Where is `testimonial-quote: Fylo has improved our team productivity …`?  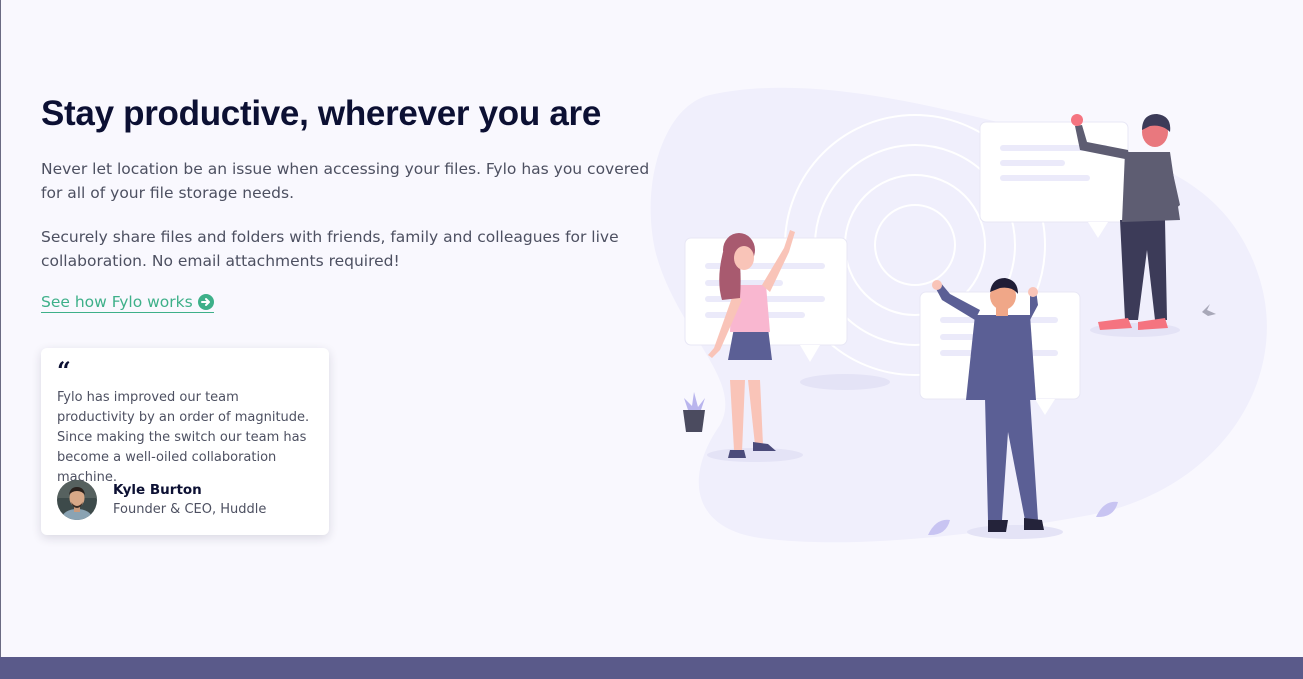
testimonial-quote: Fylo has improved our team productivity … is located at coordinates (183, 437).